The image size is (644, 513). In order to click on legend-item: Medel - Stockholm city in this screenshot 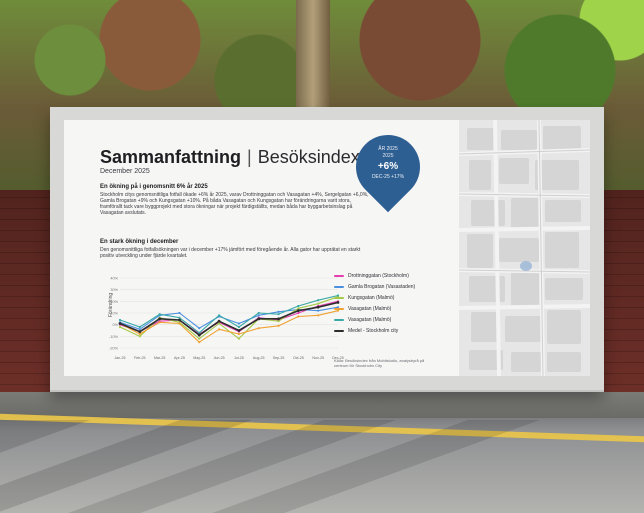, I will do `click(379, 330)`.